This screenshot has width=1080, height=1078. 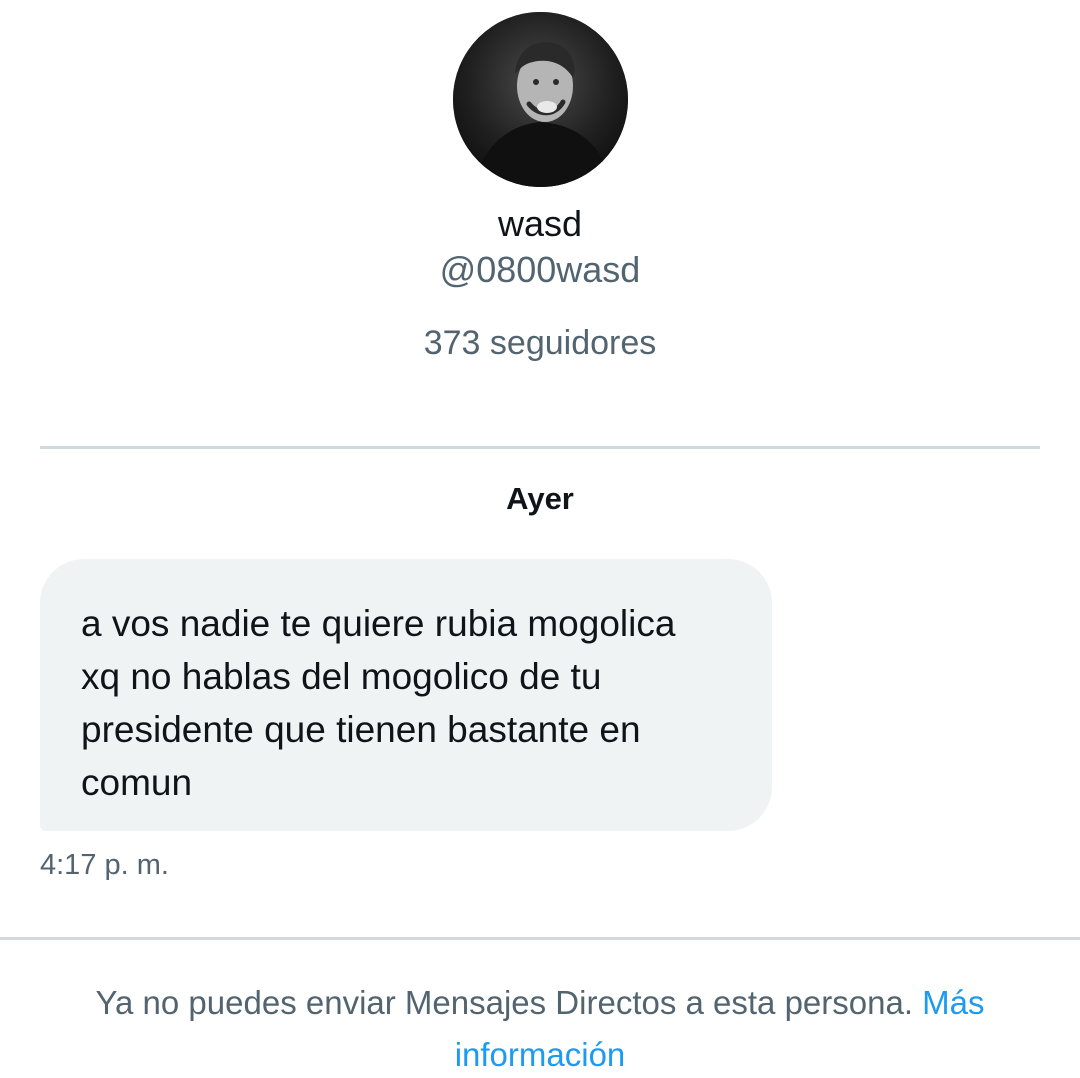 What do you see at coordinates (953, 1002) in the screenshot?
I see `more-info-link: Más` at bounding box center [953, 1002].